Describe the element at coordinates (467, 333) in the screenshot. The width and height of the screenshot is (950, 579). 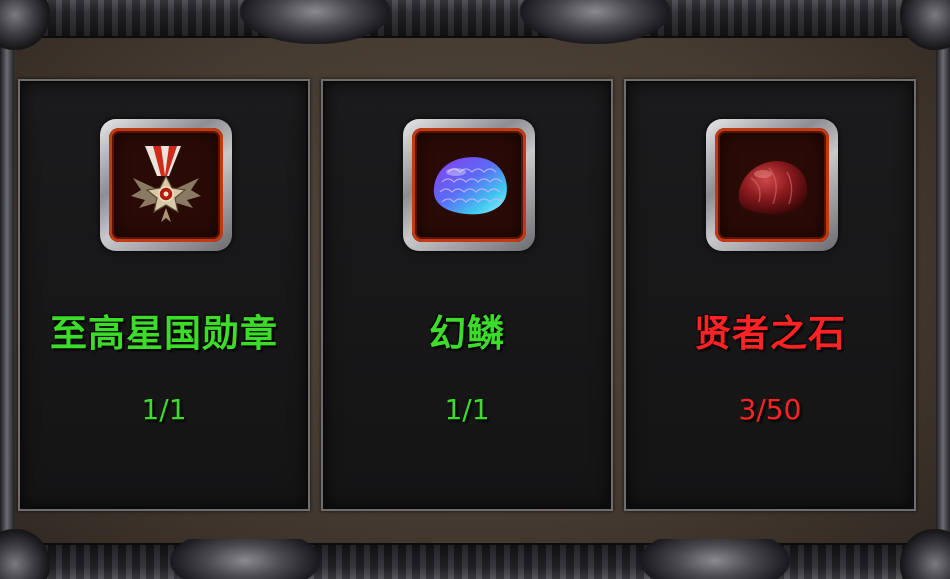
I see `item-name: 幻鳞` at that location.